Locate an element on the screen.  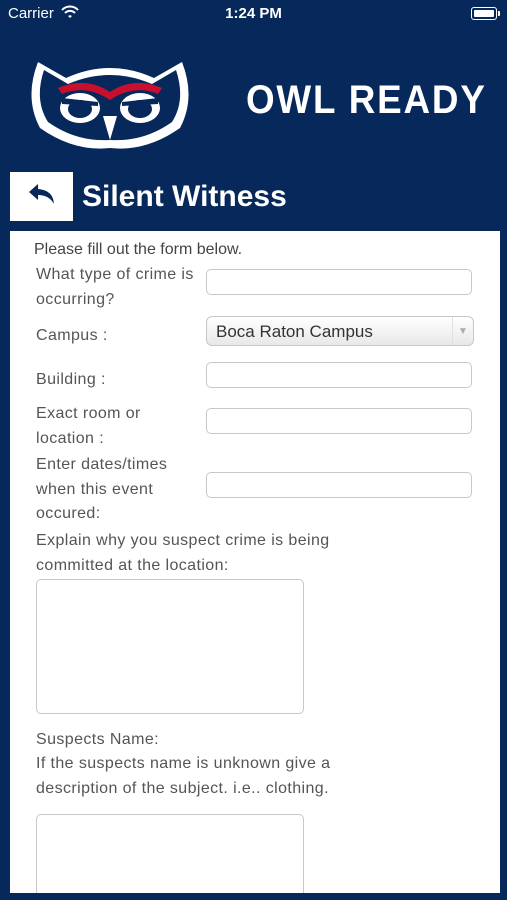
location-input is located at coordinates (339, 421).